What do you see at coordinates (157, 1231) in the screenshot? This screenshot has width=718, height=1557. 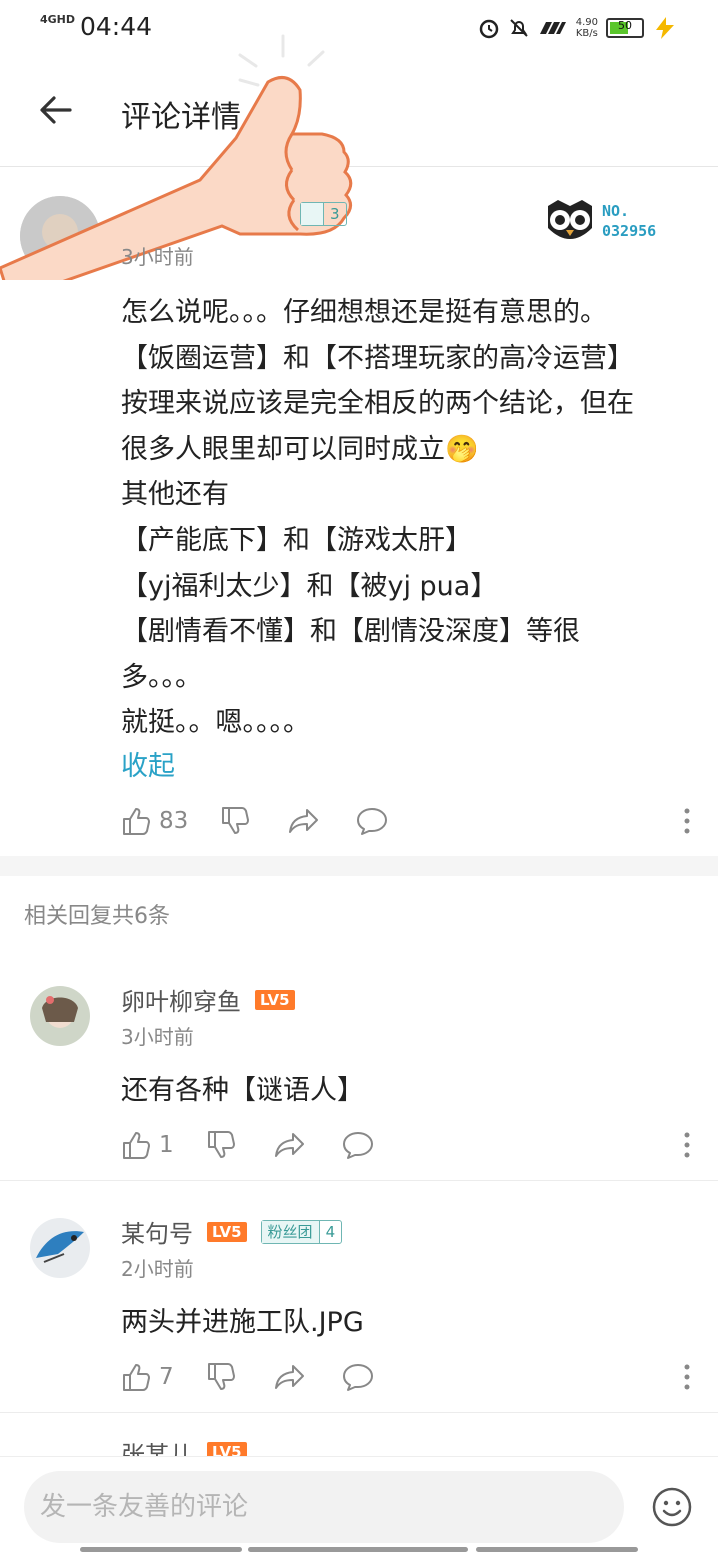 I see `username: 某句号` at bounding box center [157, 1231].